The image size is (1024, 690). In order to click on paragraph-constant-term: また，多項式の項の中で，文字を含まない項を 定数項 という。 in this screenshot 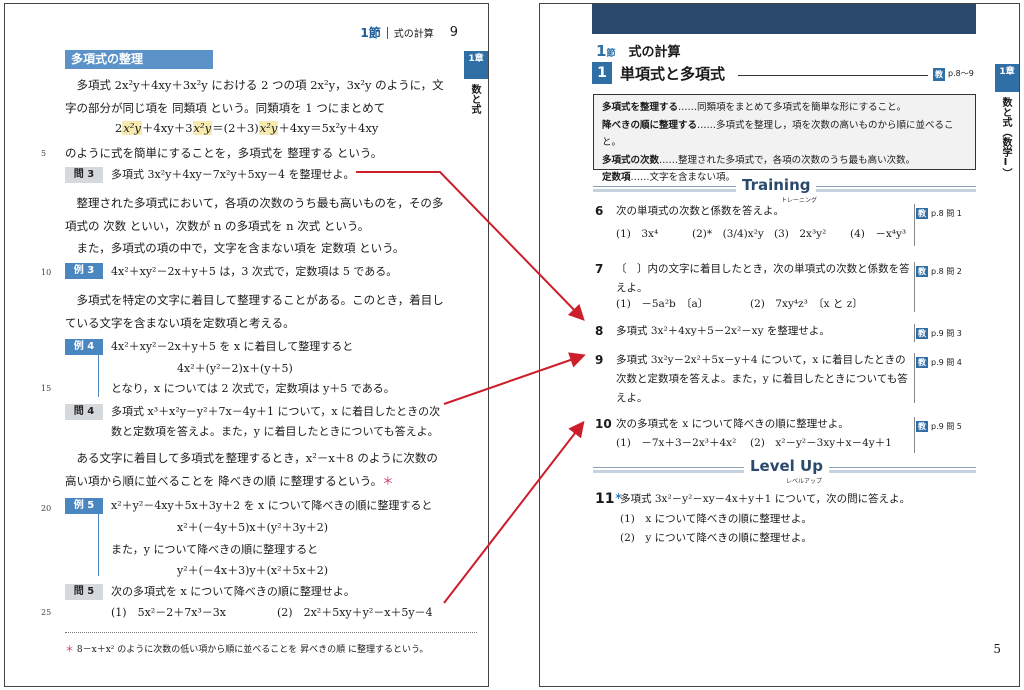, I will do `click(240, 248)`.